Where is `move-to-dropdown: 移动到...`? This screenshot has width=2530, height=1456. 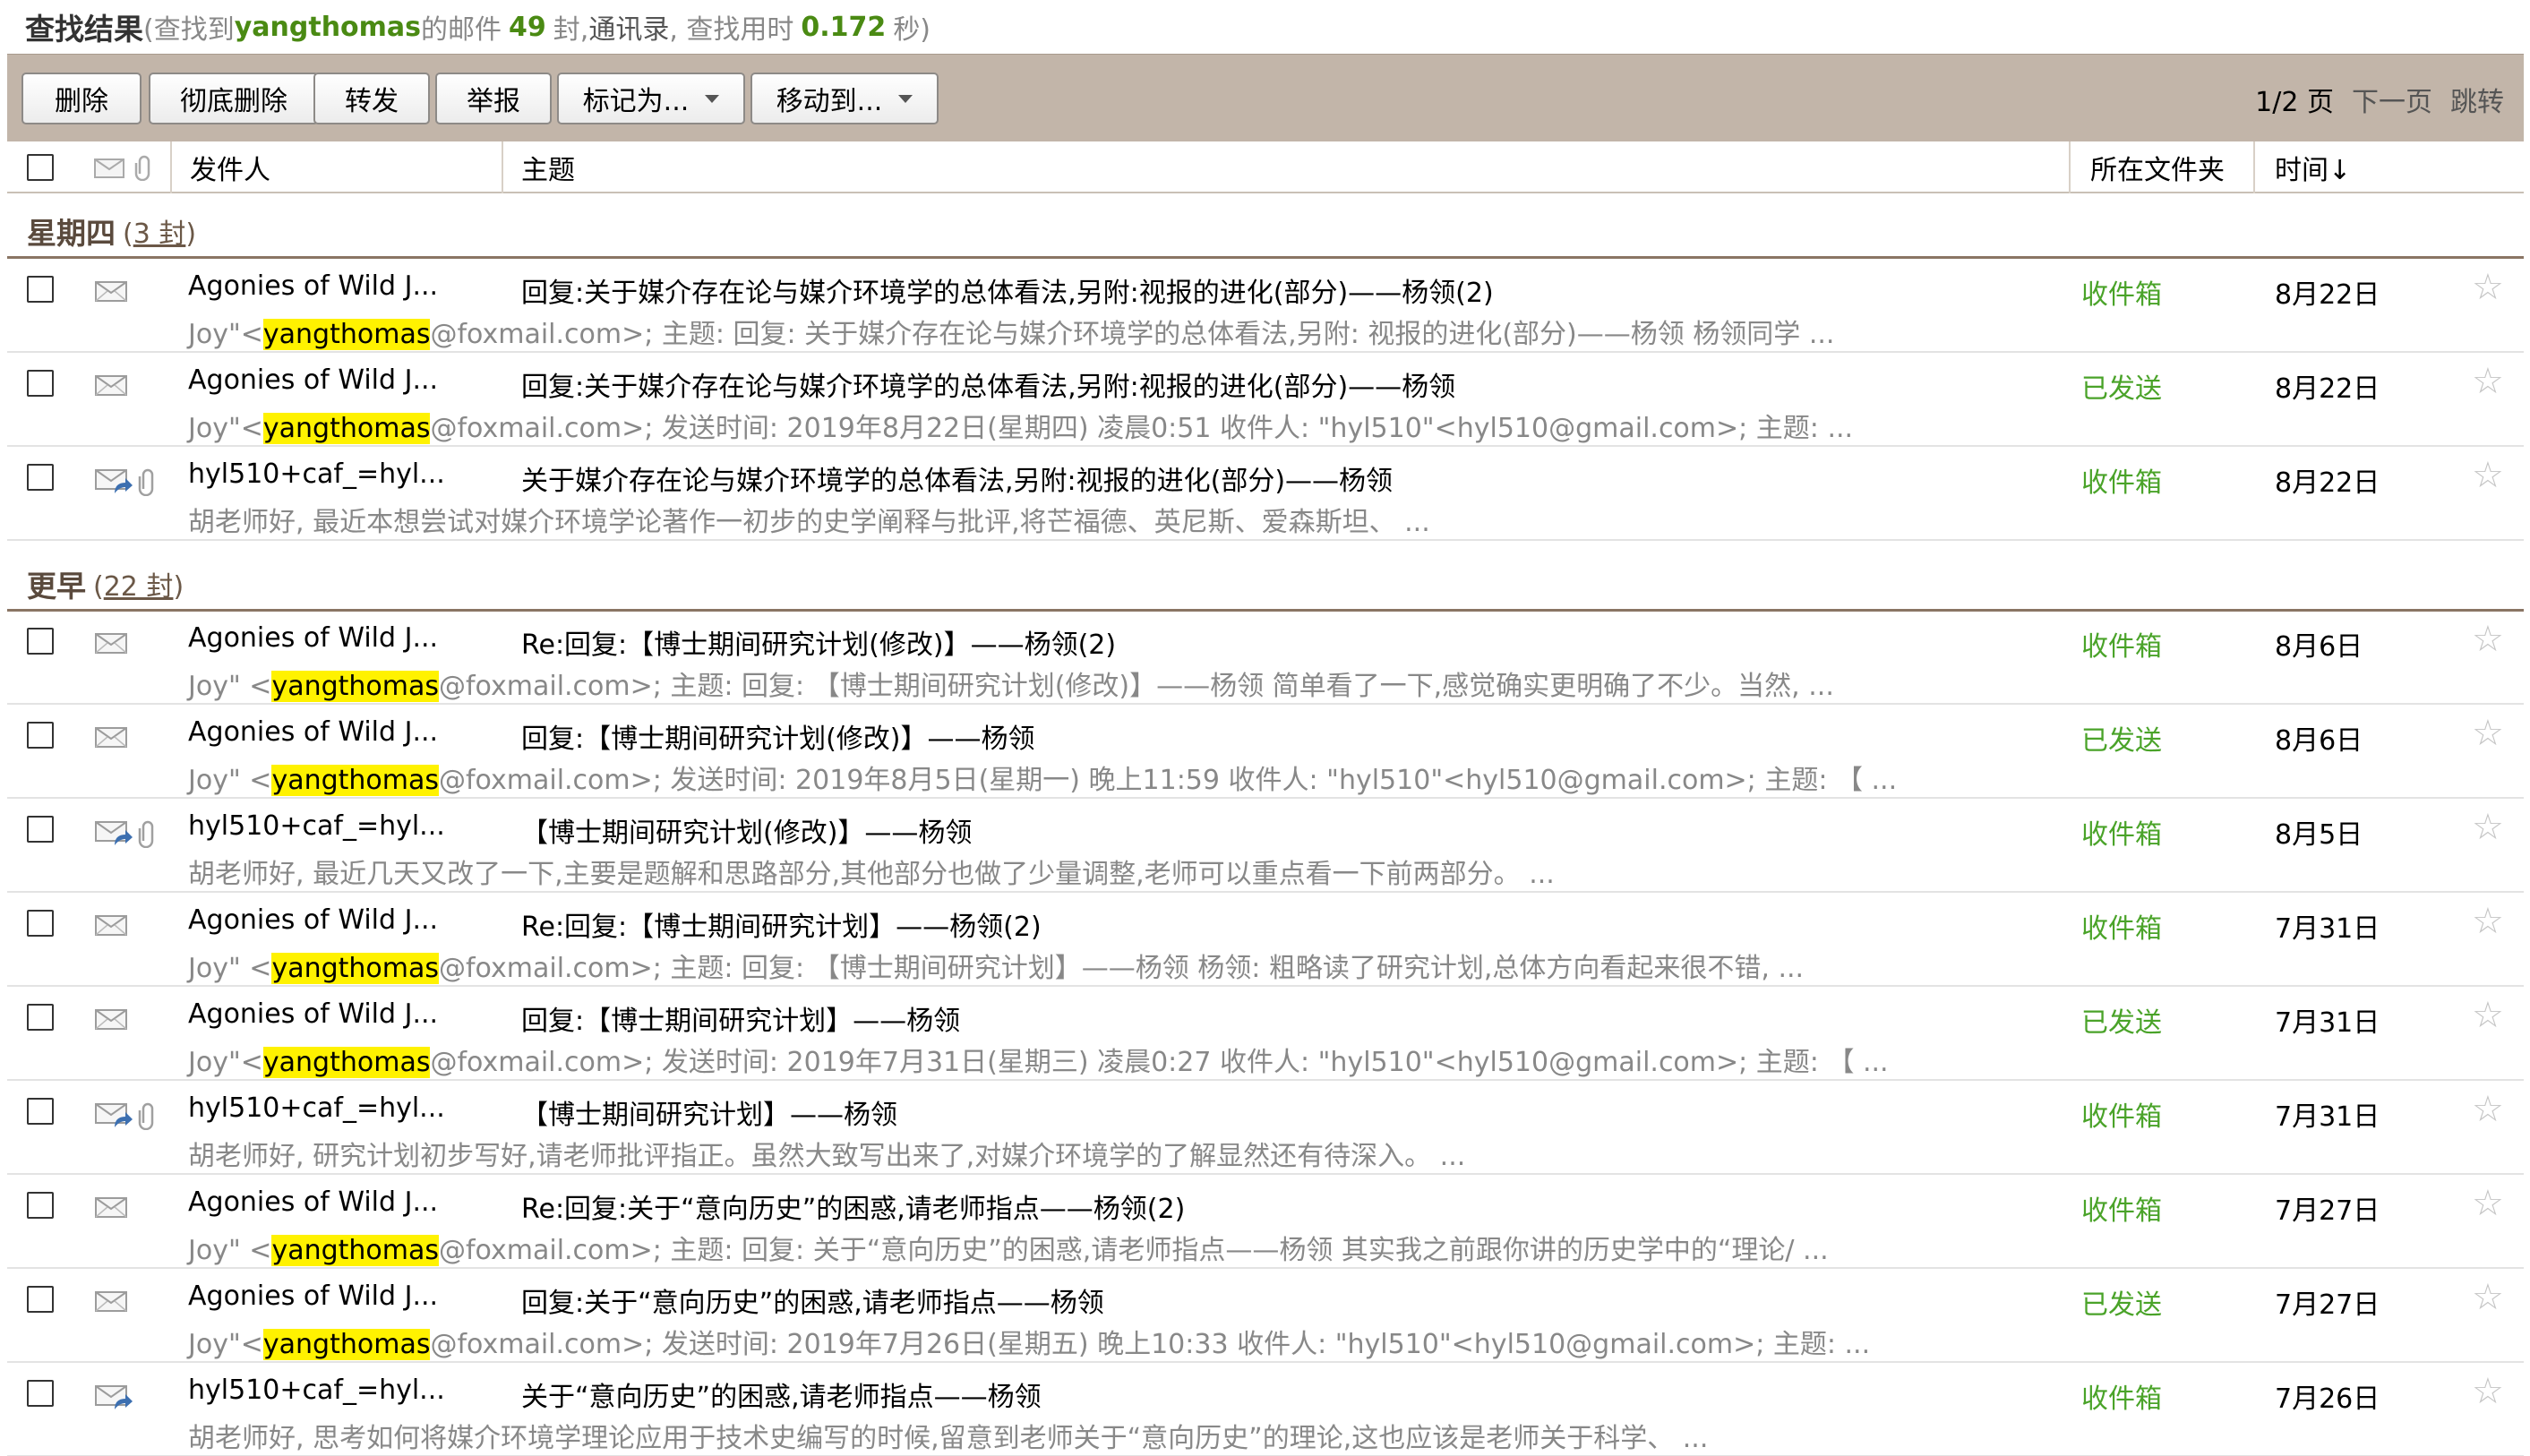 move-to-dropdown: 移动到... is located at coordinates (844, 98).